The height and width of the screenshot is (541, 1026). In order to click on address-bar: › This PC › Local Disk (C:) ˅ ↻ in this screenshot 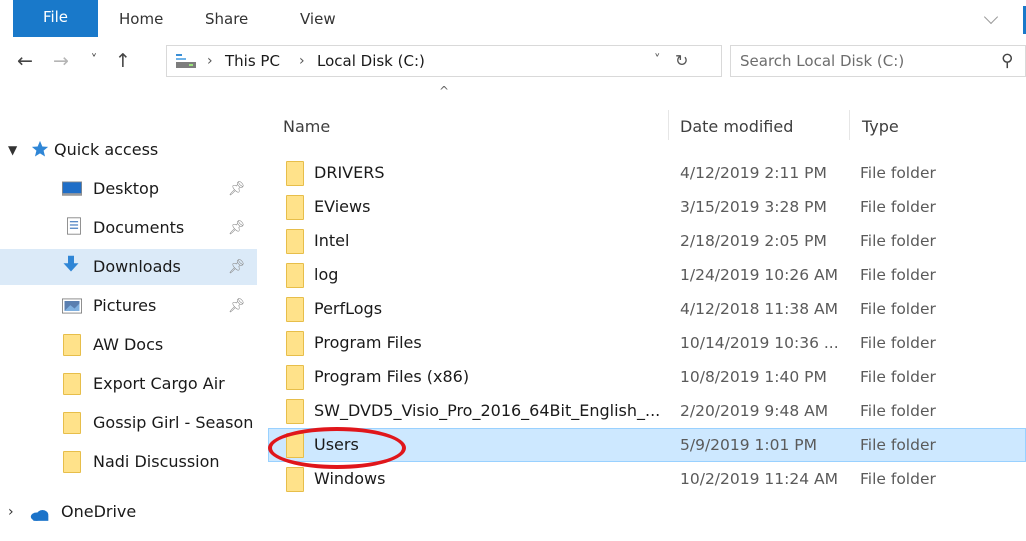, I will do `click(444, 61)`.